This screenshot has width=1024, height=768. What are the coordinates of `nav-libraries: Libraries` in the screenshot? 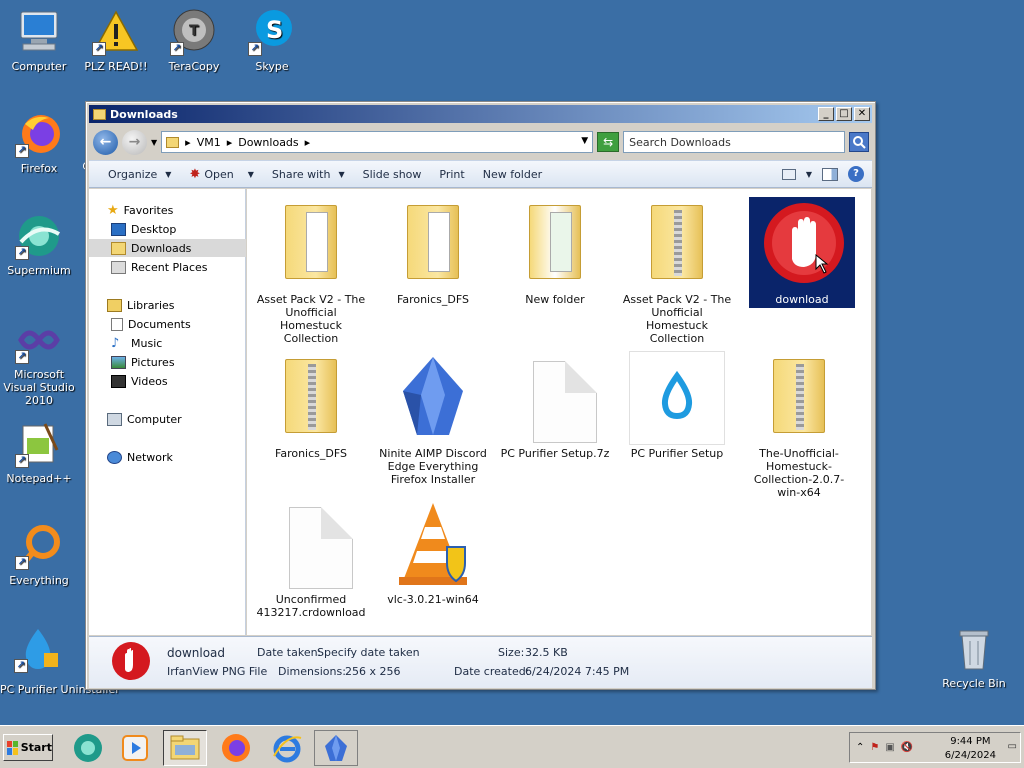 It's located at (167, 305).